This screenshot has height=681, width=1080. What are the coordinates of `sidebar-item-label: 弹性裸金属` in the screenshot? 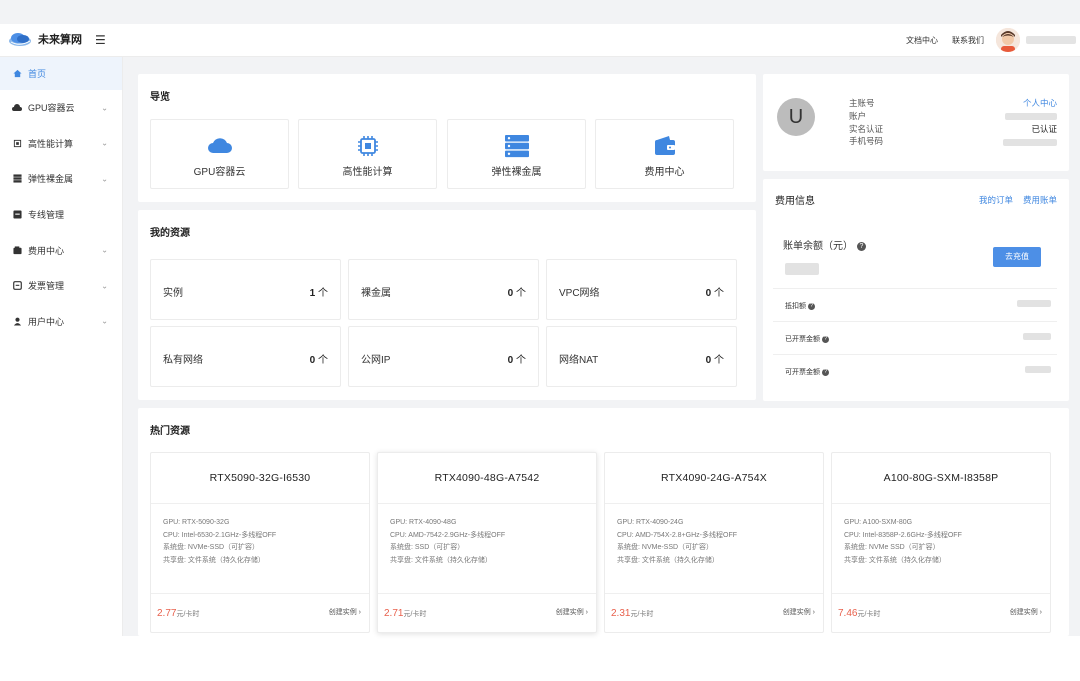 It's located at (51, 179).